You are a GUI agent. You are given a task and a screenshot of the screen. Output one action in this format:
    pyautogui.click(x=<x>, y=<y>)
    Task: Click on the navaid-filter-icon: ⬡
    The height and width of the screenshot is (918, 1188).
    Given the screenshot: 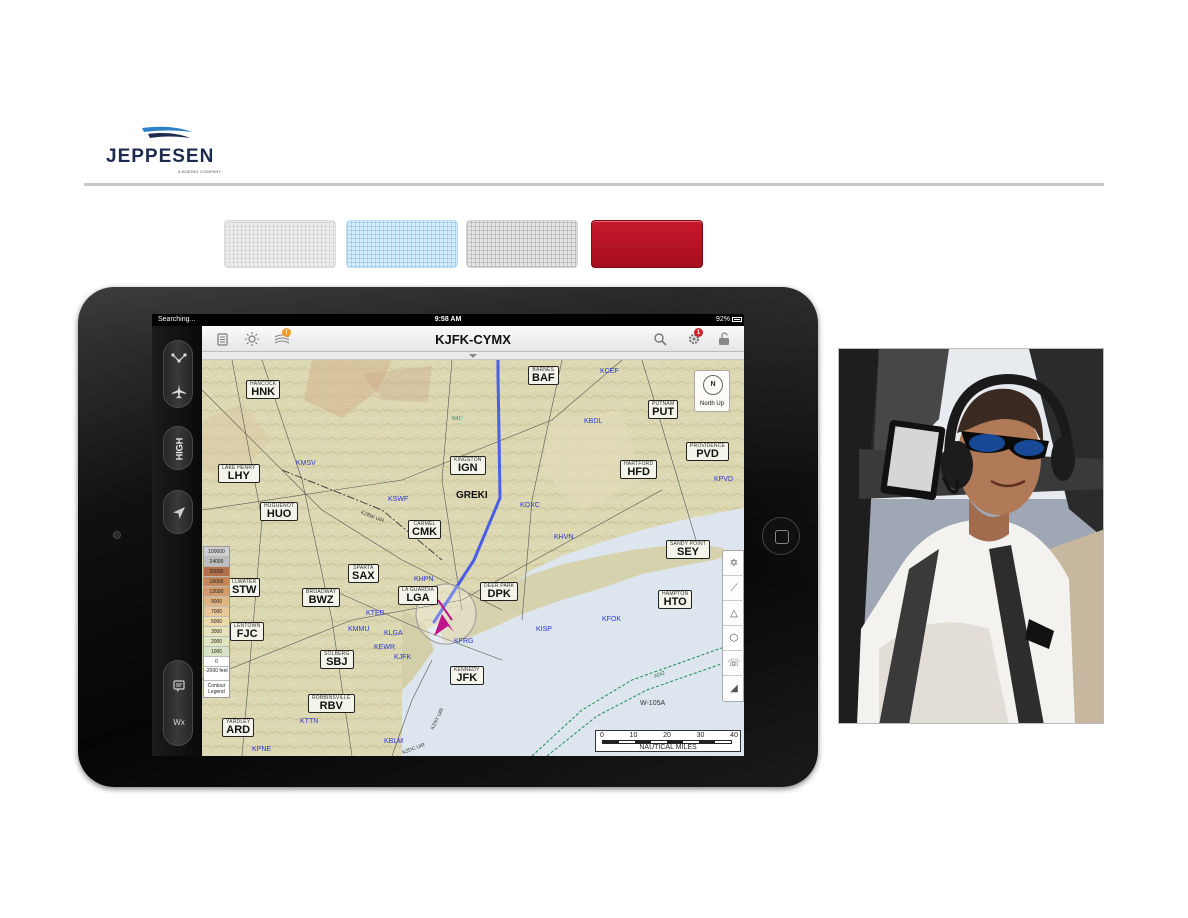 What is the action you would take?
    pyautogui.click(x=733, y=638)
    